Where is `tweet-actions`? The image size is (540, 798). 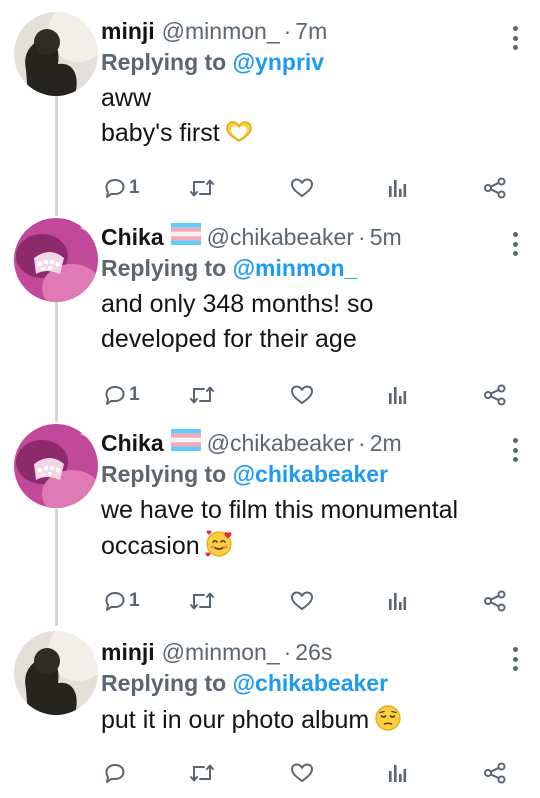
tweet-actions is located at coordinates (310, 773).